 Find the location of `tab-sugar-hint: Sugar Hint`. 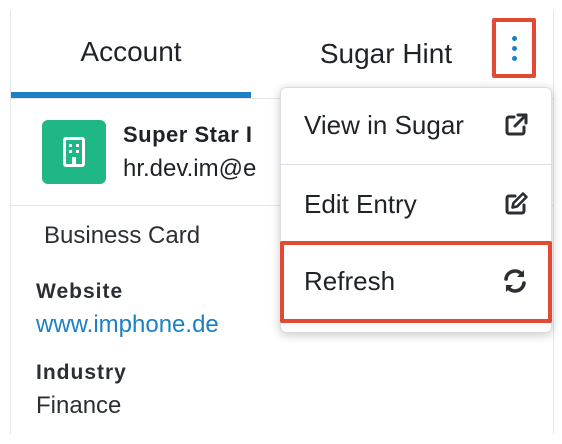

tab-sugar-hint: Sugar Hint is located at coordinates (386, 54).